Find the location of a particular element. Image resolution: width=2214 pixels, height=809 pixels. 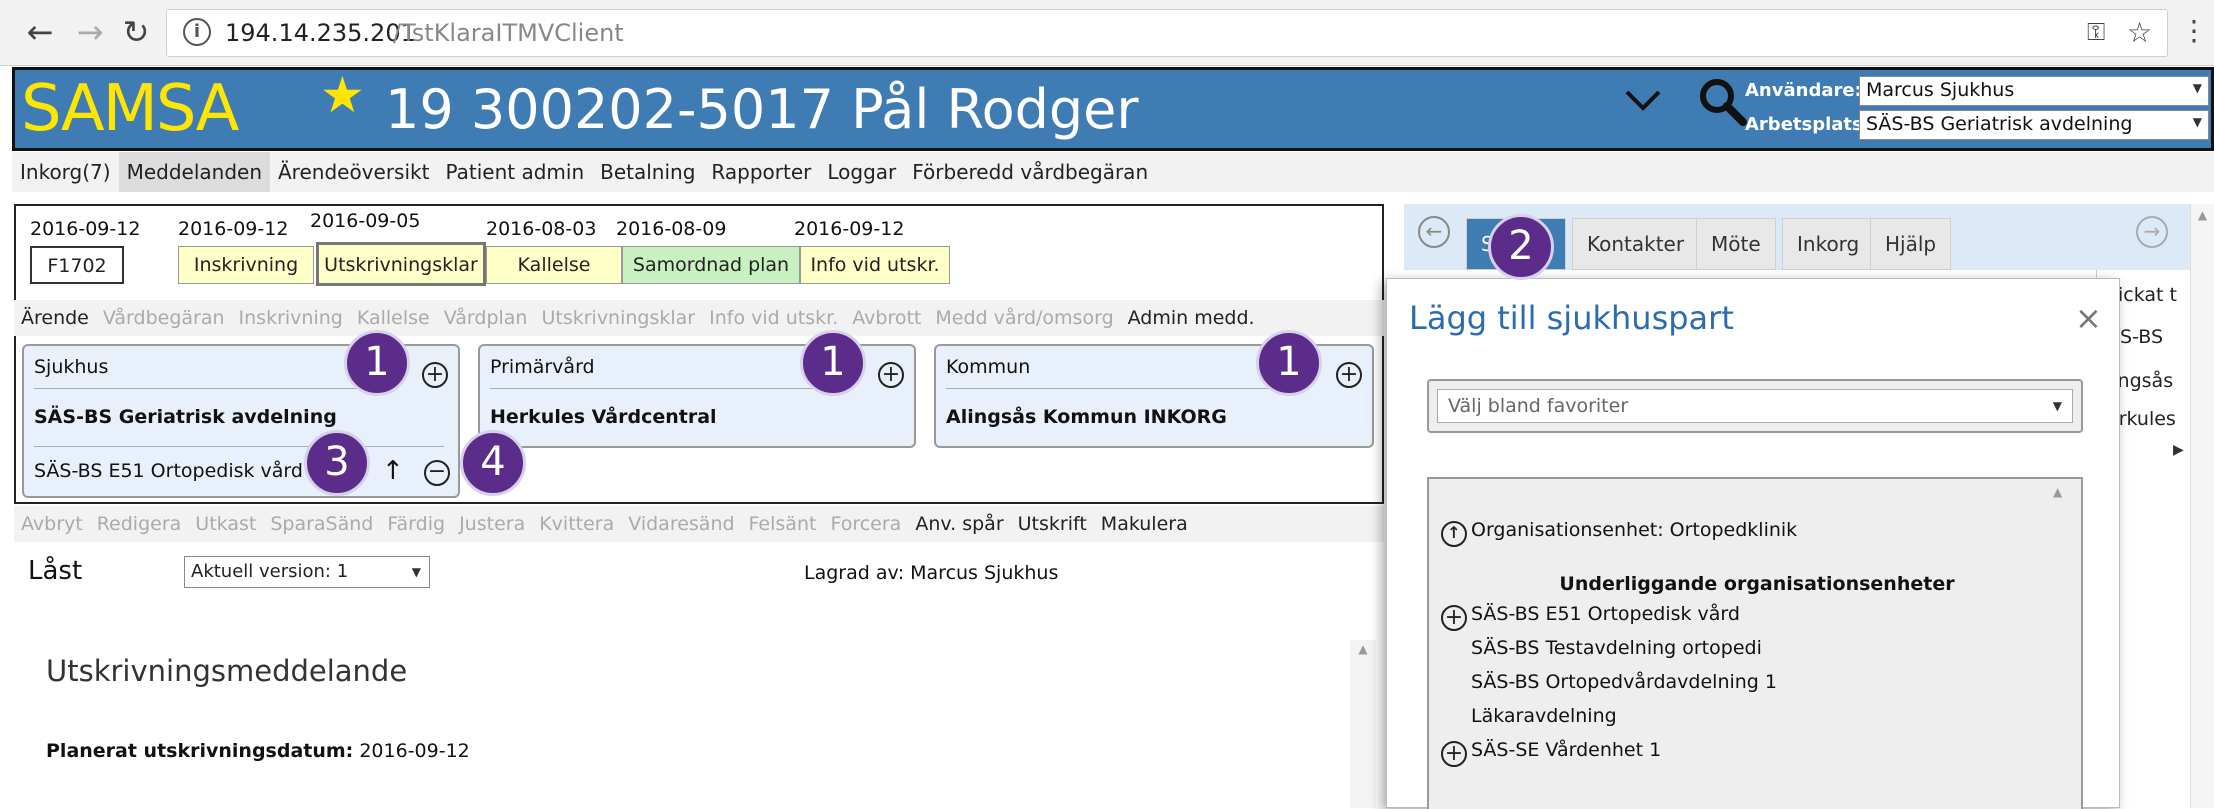

reload-icon: ↻ is located at coordinates (136, 32).